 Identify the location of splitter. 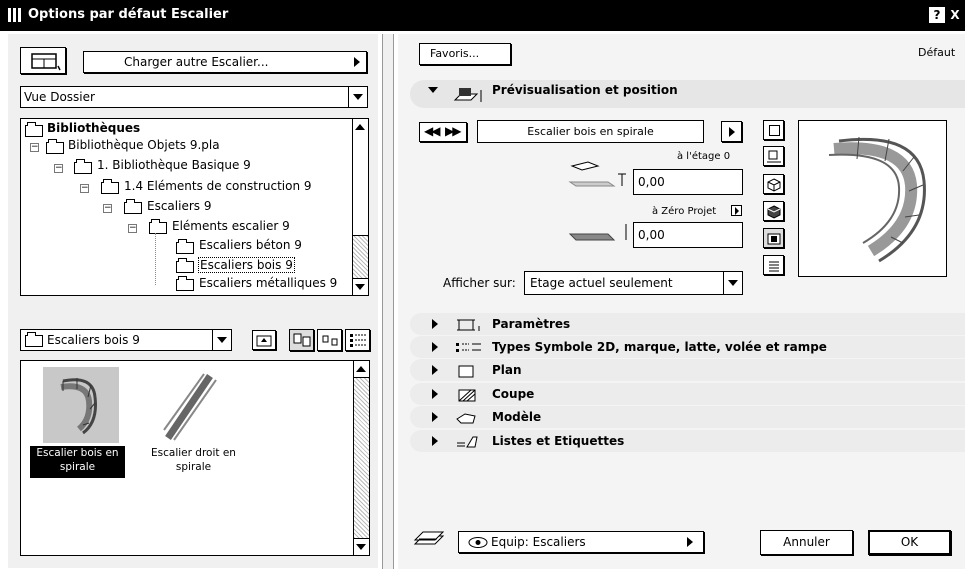
(388, 301).